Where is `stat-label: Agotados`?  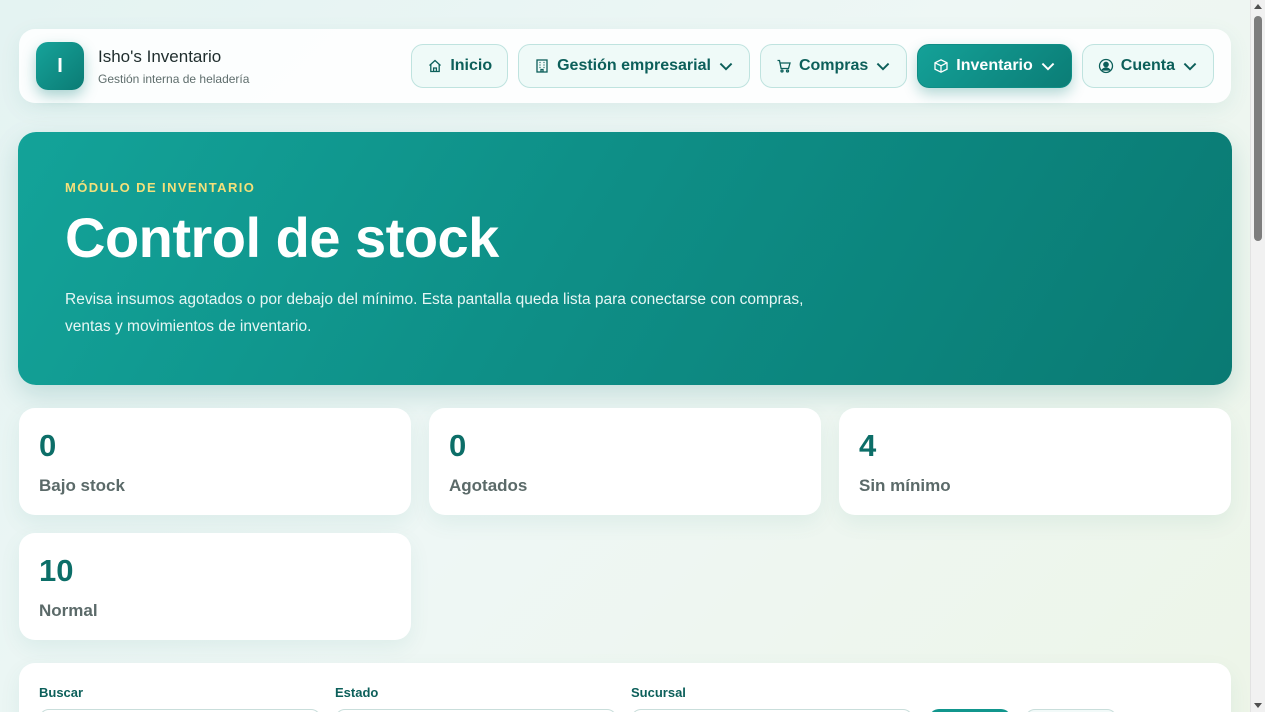 stat-label: Agotados is located at coordinates (488, 485).